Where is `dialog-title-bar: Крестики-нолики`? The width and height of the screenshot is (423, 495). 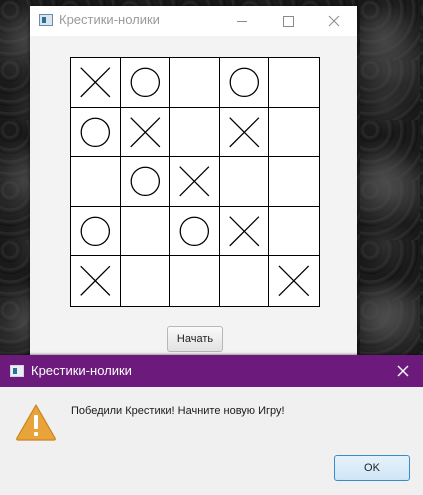
dialog-title-bar: Крестики-нолики is located at coordinates (211, 371).